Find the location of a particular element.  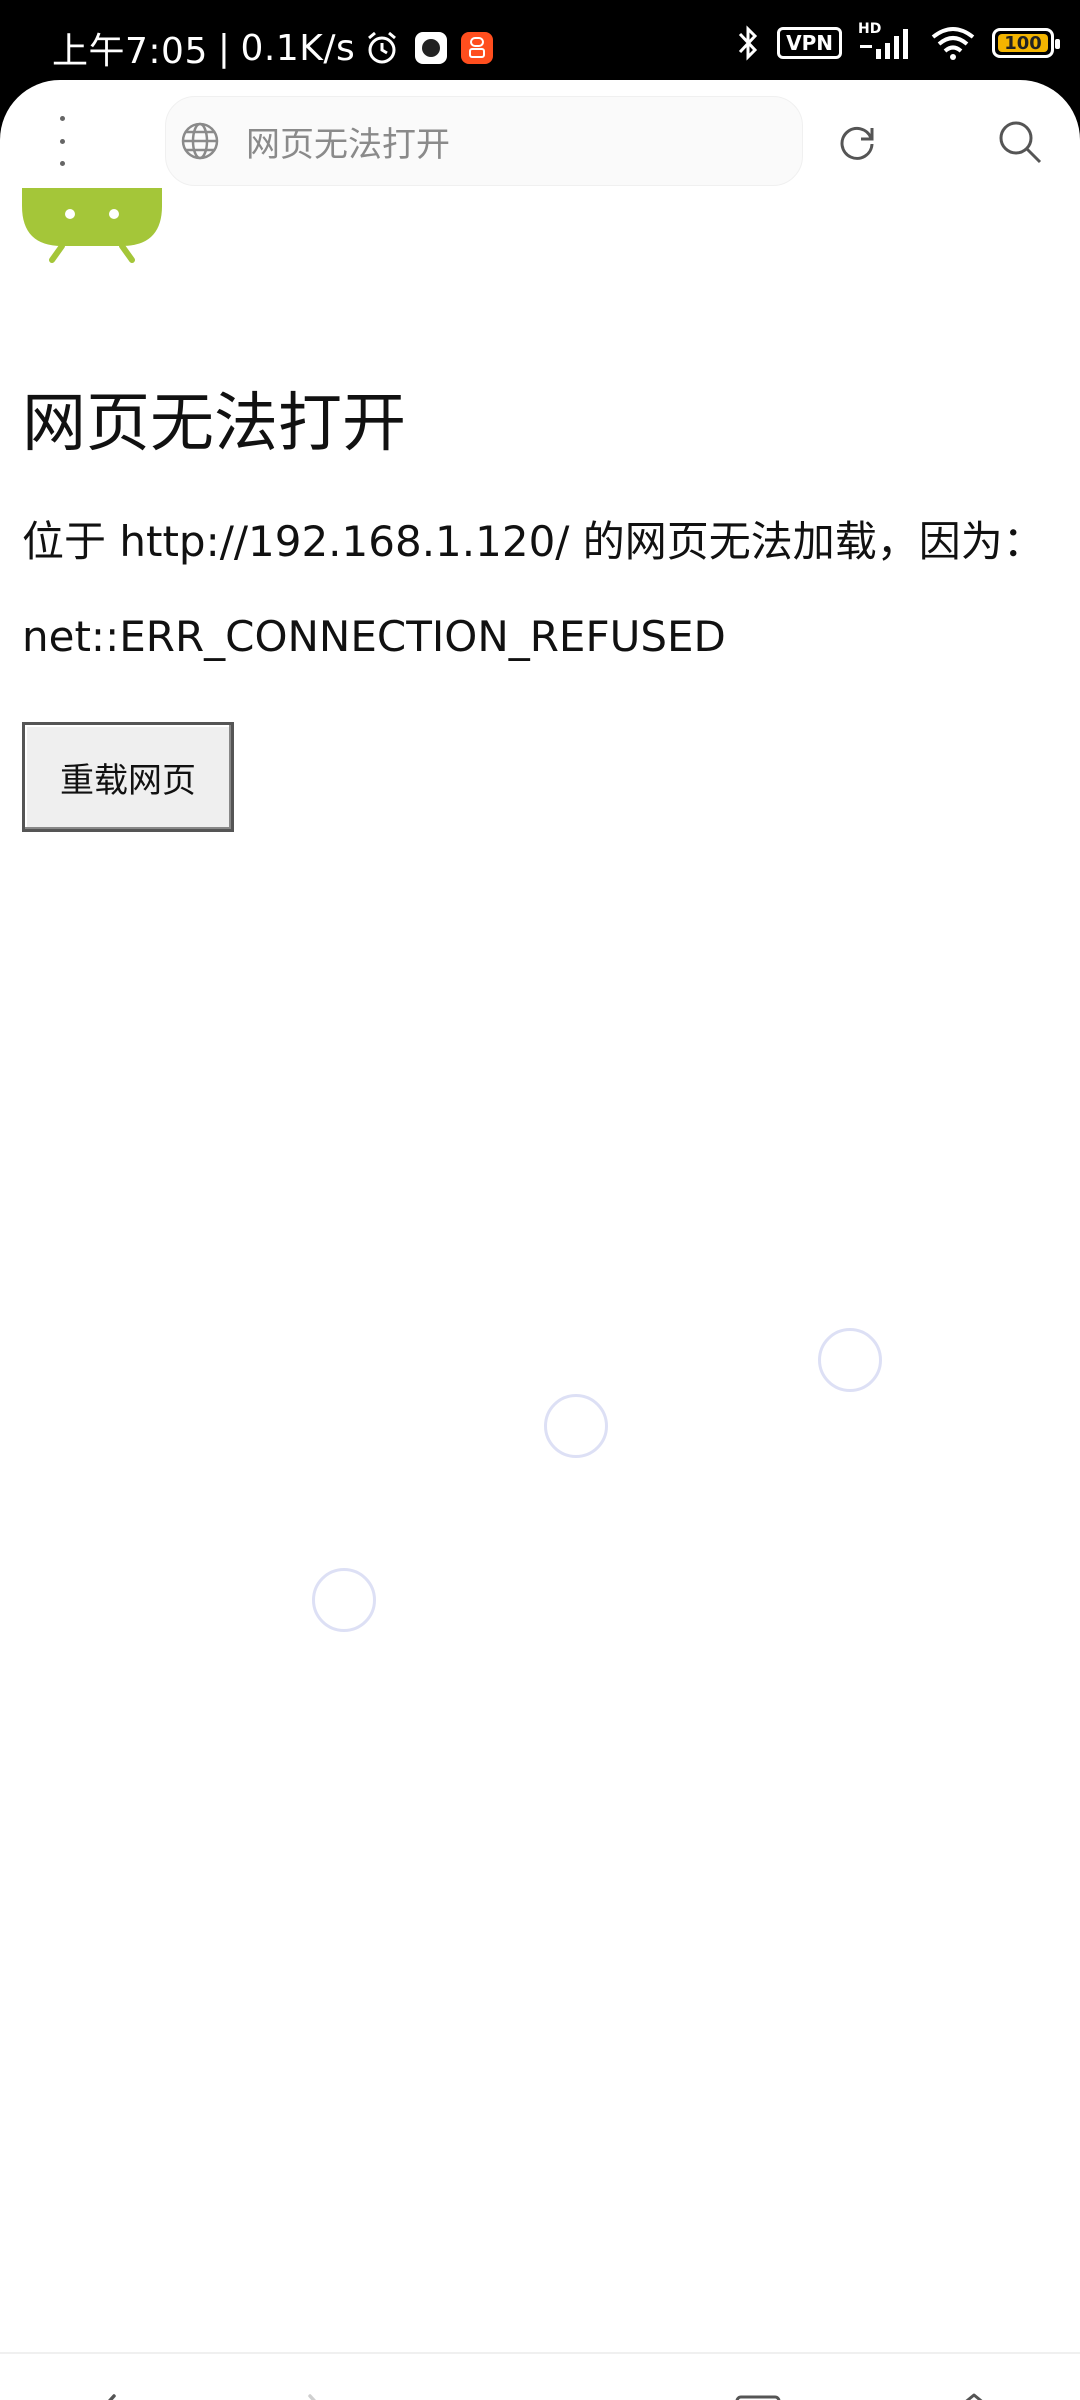

error-code: net::ERR_CONNECTION_REFUSED is located at coordinates (374, 636).